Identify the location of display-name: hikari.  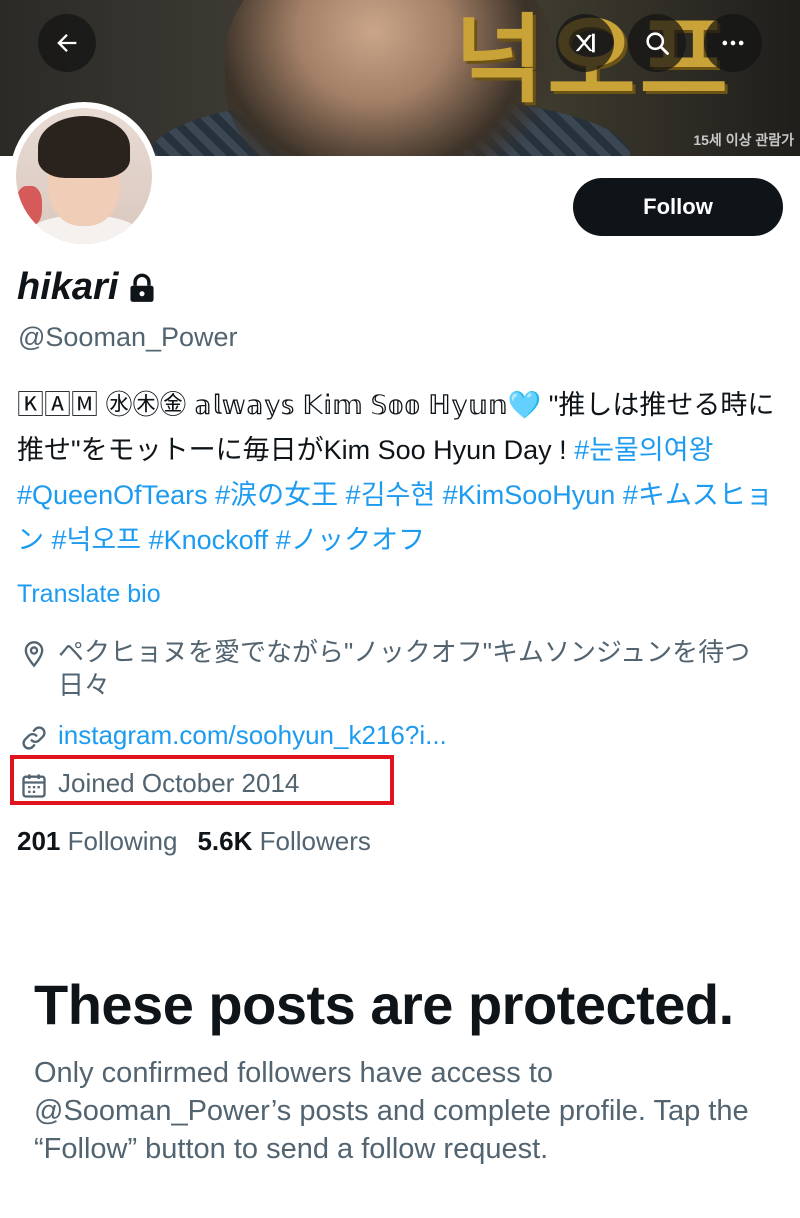
(68, 287).